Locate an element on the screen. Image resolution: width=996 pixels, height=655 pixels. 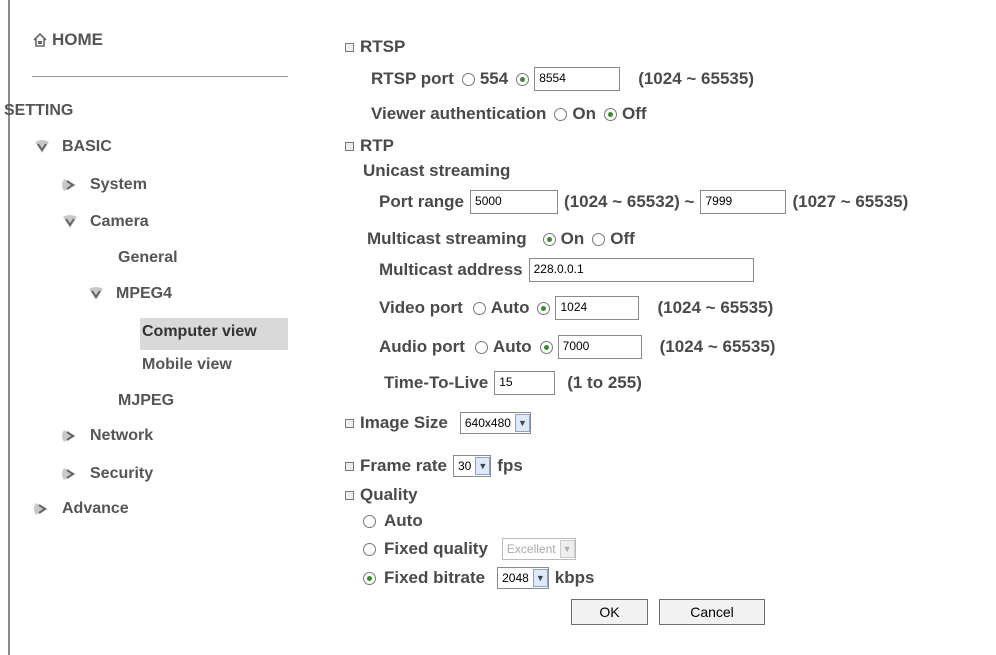
image-size-select: 640x480 ▼ is located at coordinates (495, 423).